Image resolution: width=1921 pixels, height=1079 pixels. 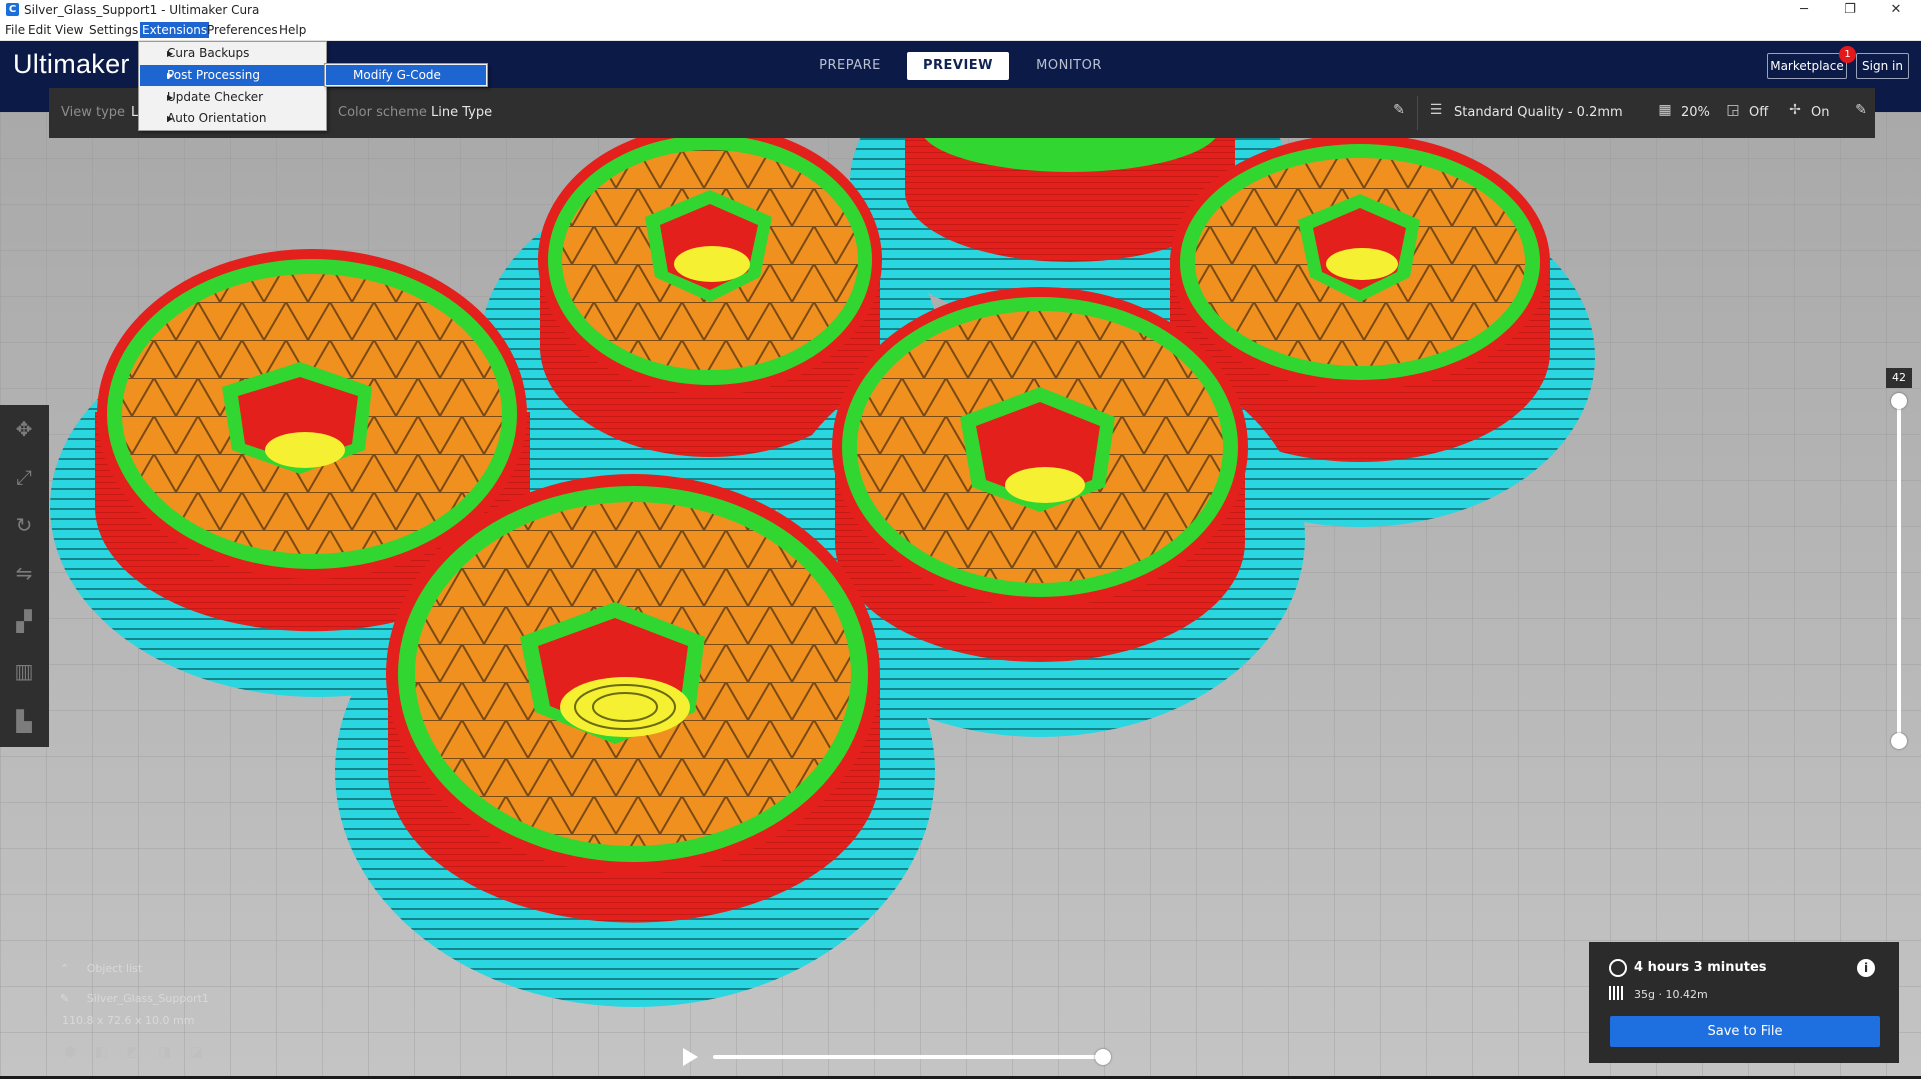 I want to click on spool-icon, so click(x=1616, y=993).